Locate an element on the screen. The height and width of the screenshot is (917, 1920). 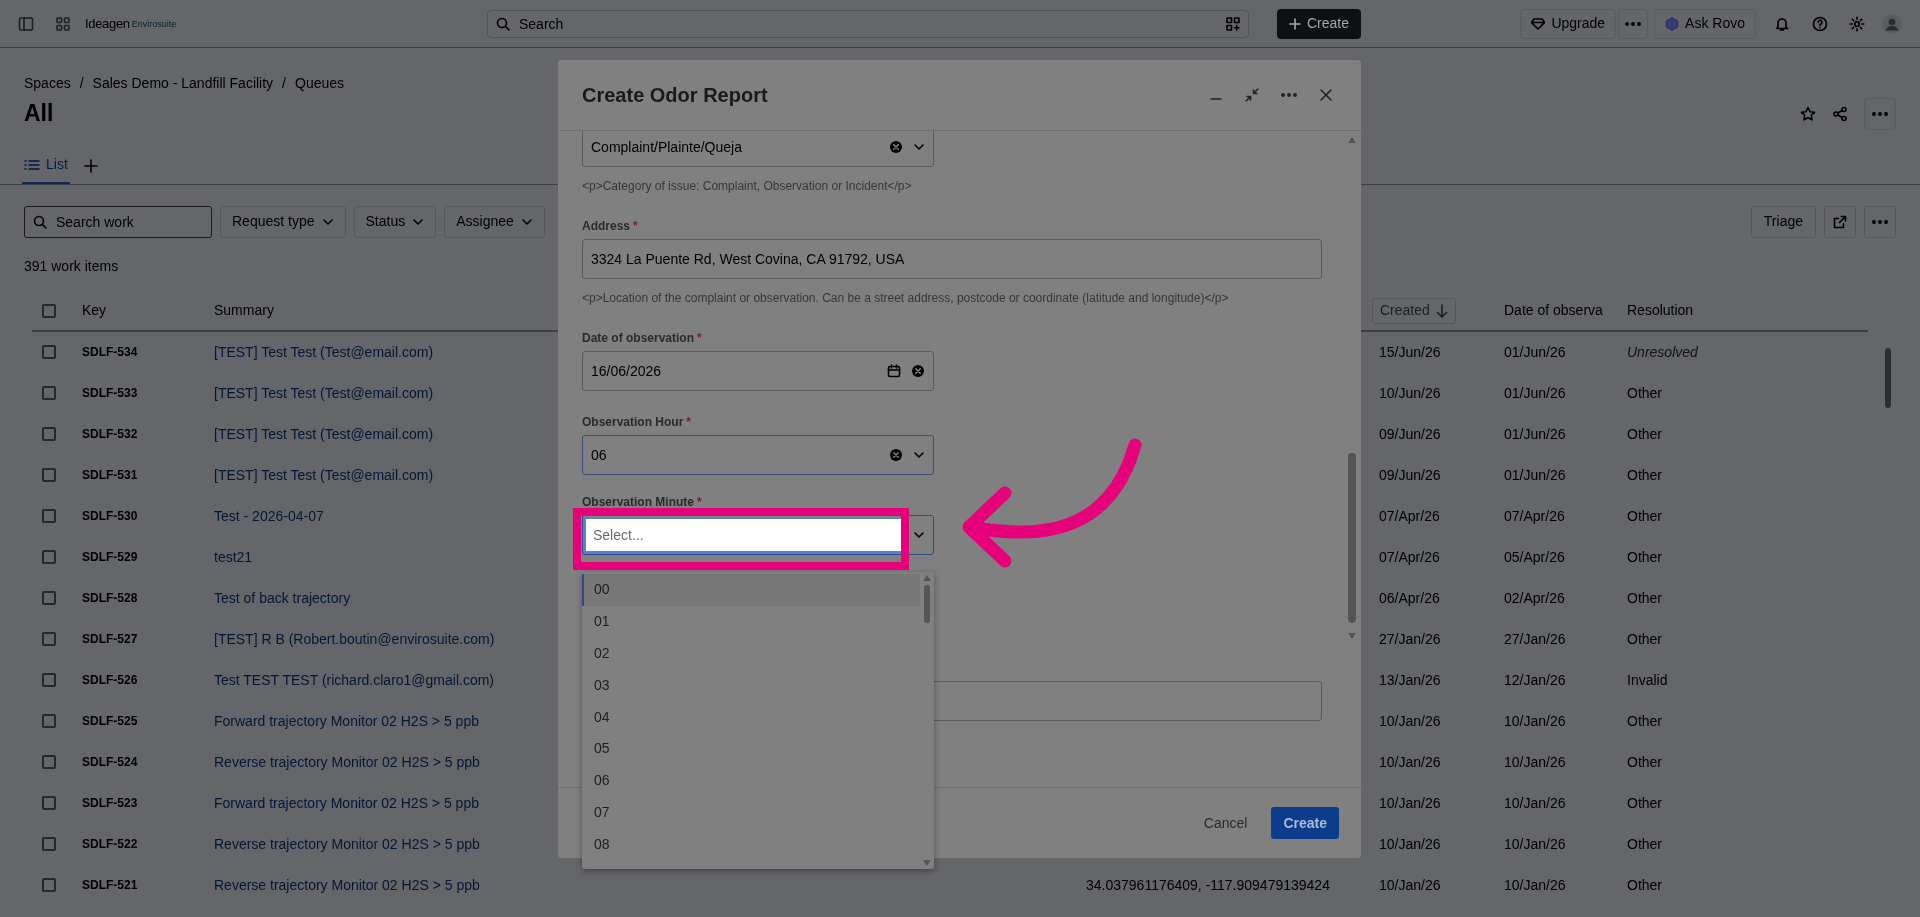
scrollbar is located at coordinates (1888, 377).